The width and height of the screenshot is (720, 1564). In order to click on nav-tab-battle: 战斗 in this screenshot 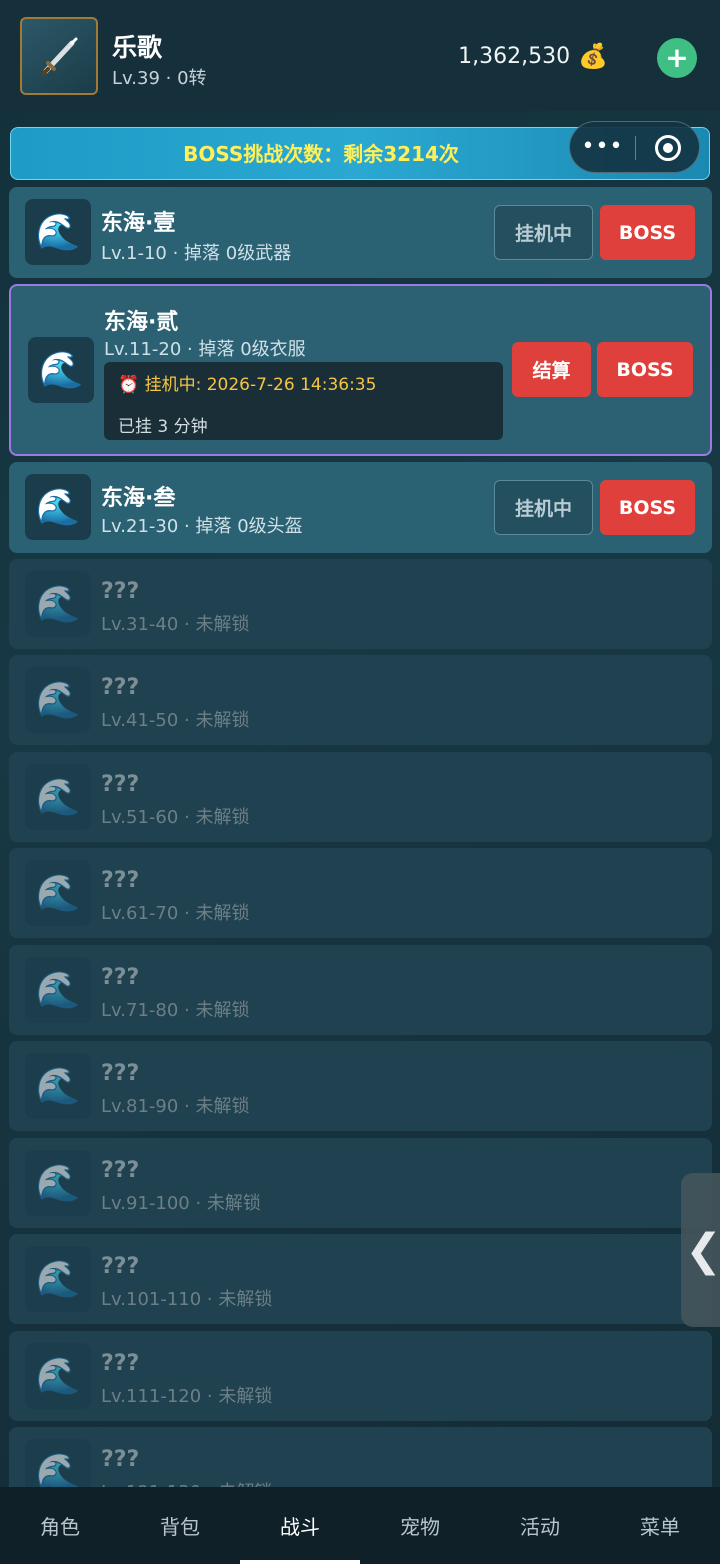, I will do `click(300, 1525)`.